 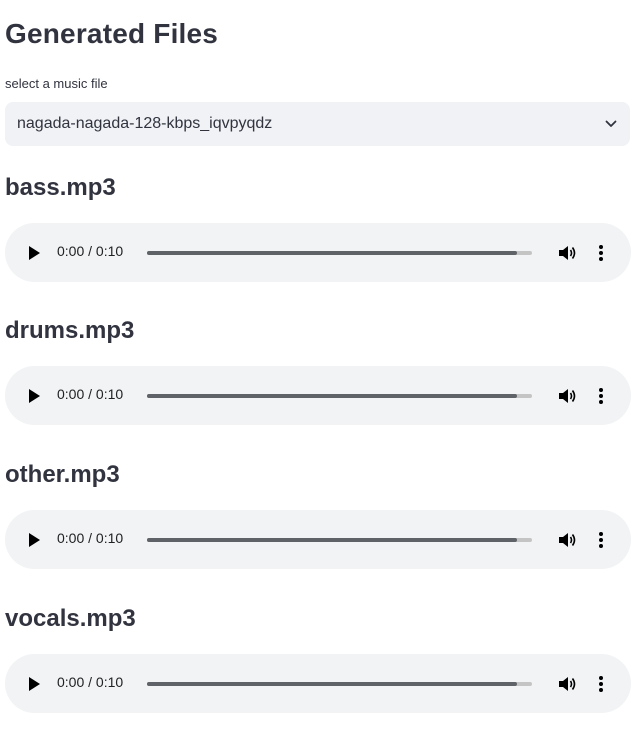 What do you see at coordinates (60, 187) in the screenshot?
I see `track-title: bass.mp3` at bounding box center [60, 187].